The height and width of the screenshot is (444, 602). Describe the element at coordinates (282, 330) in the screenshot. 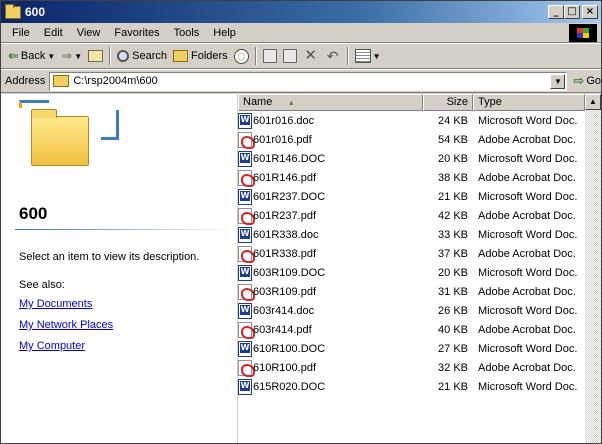

I see `file-name: 603r414.pdf` at that location.